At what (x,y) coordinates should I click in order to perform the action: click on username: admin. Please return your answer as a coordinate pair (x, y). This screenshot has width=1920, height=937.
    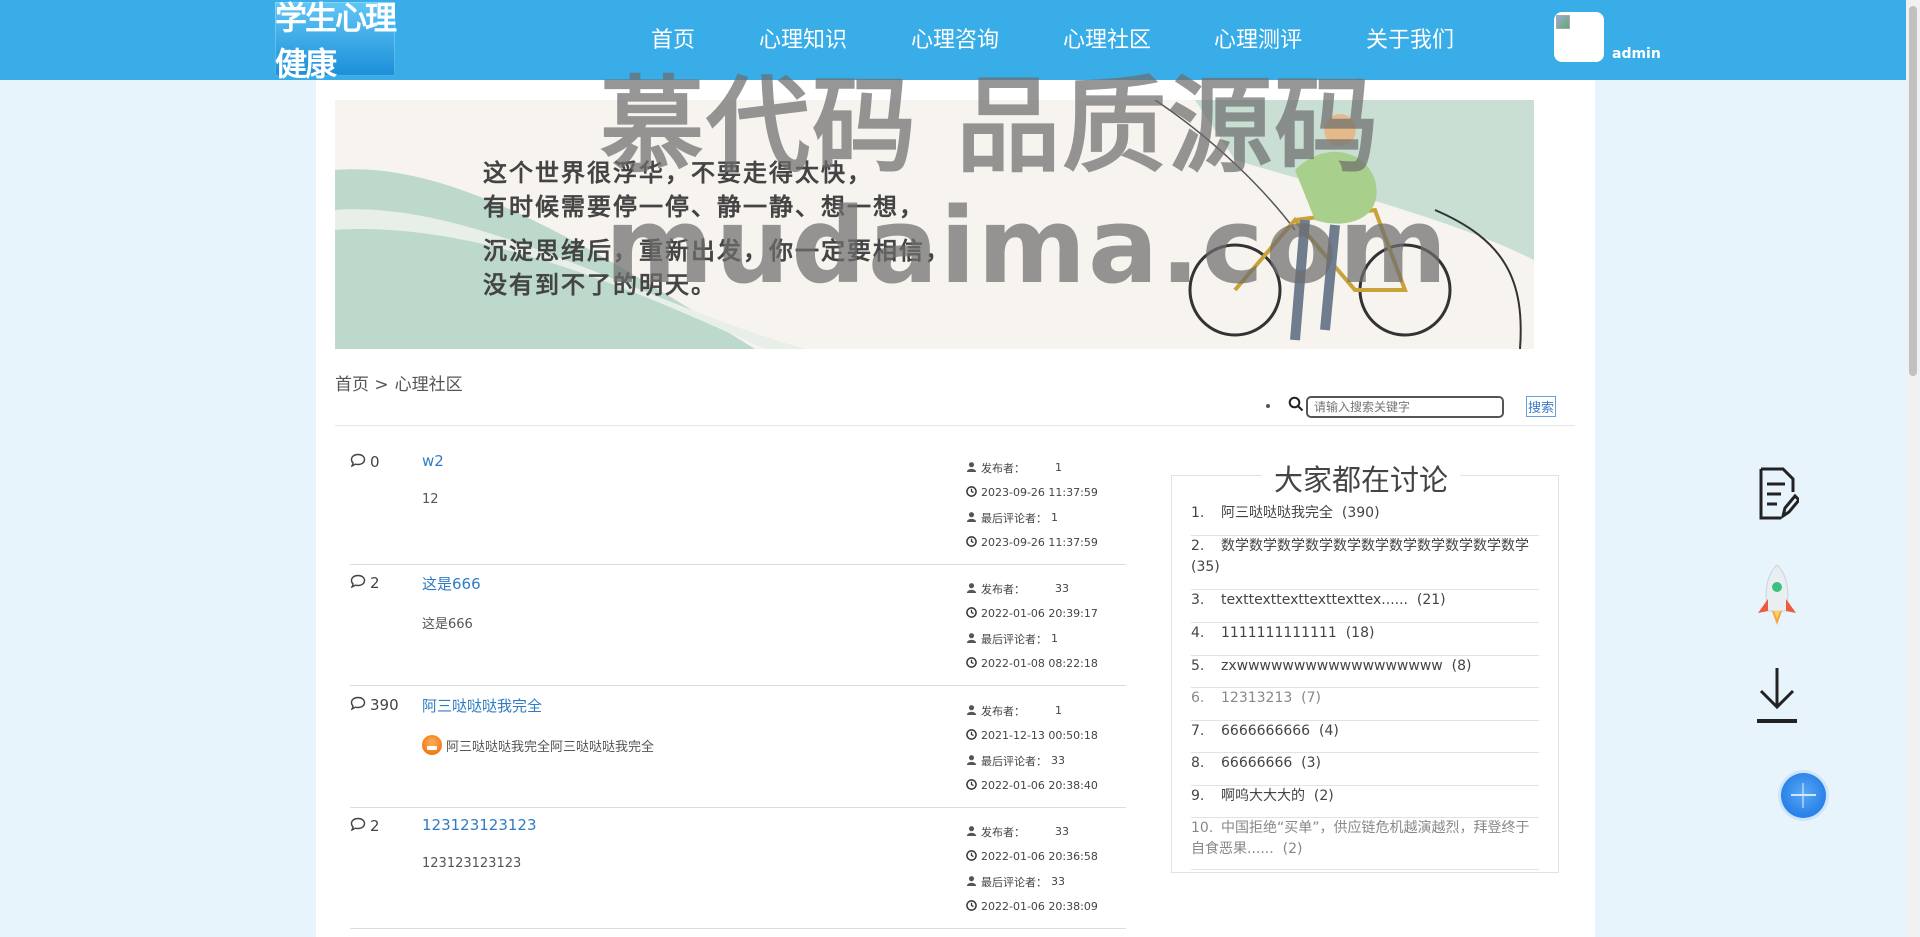
    Looking at the image, I should click on (1636, 54).